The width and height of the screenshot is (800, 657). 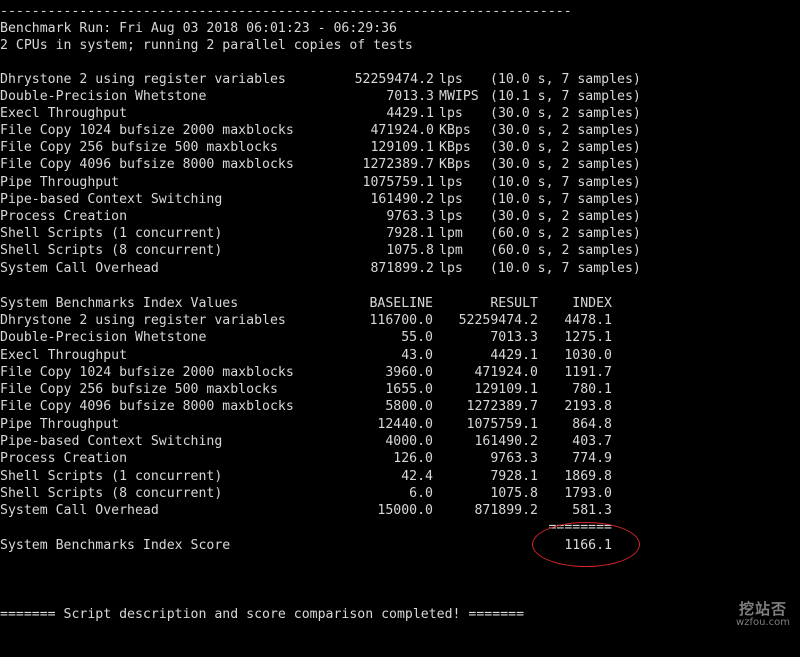 What do you see at coordinates (502, 424) in the screenshot?
I see `index-row-result: 1075759.1` at bounding box center [502, 424].